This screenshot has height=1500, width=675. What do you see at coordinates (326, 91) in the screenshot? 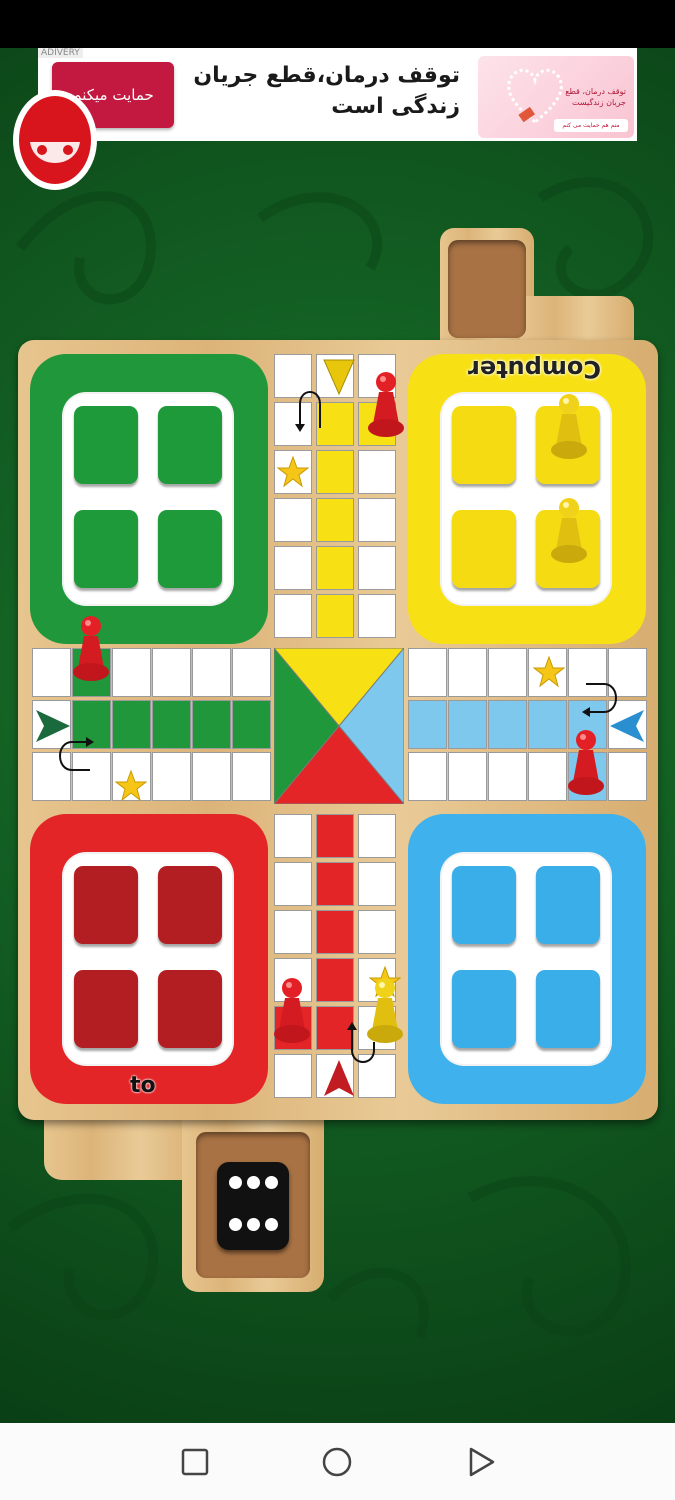
I see `ad-headline: توقف درمان،قطع جریان زندگی است` at bounding box center [326, 91].